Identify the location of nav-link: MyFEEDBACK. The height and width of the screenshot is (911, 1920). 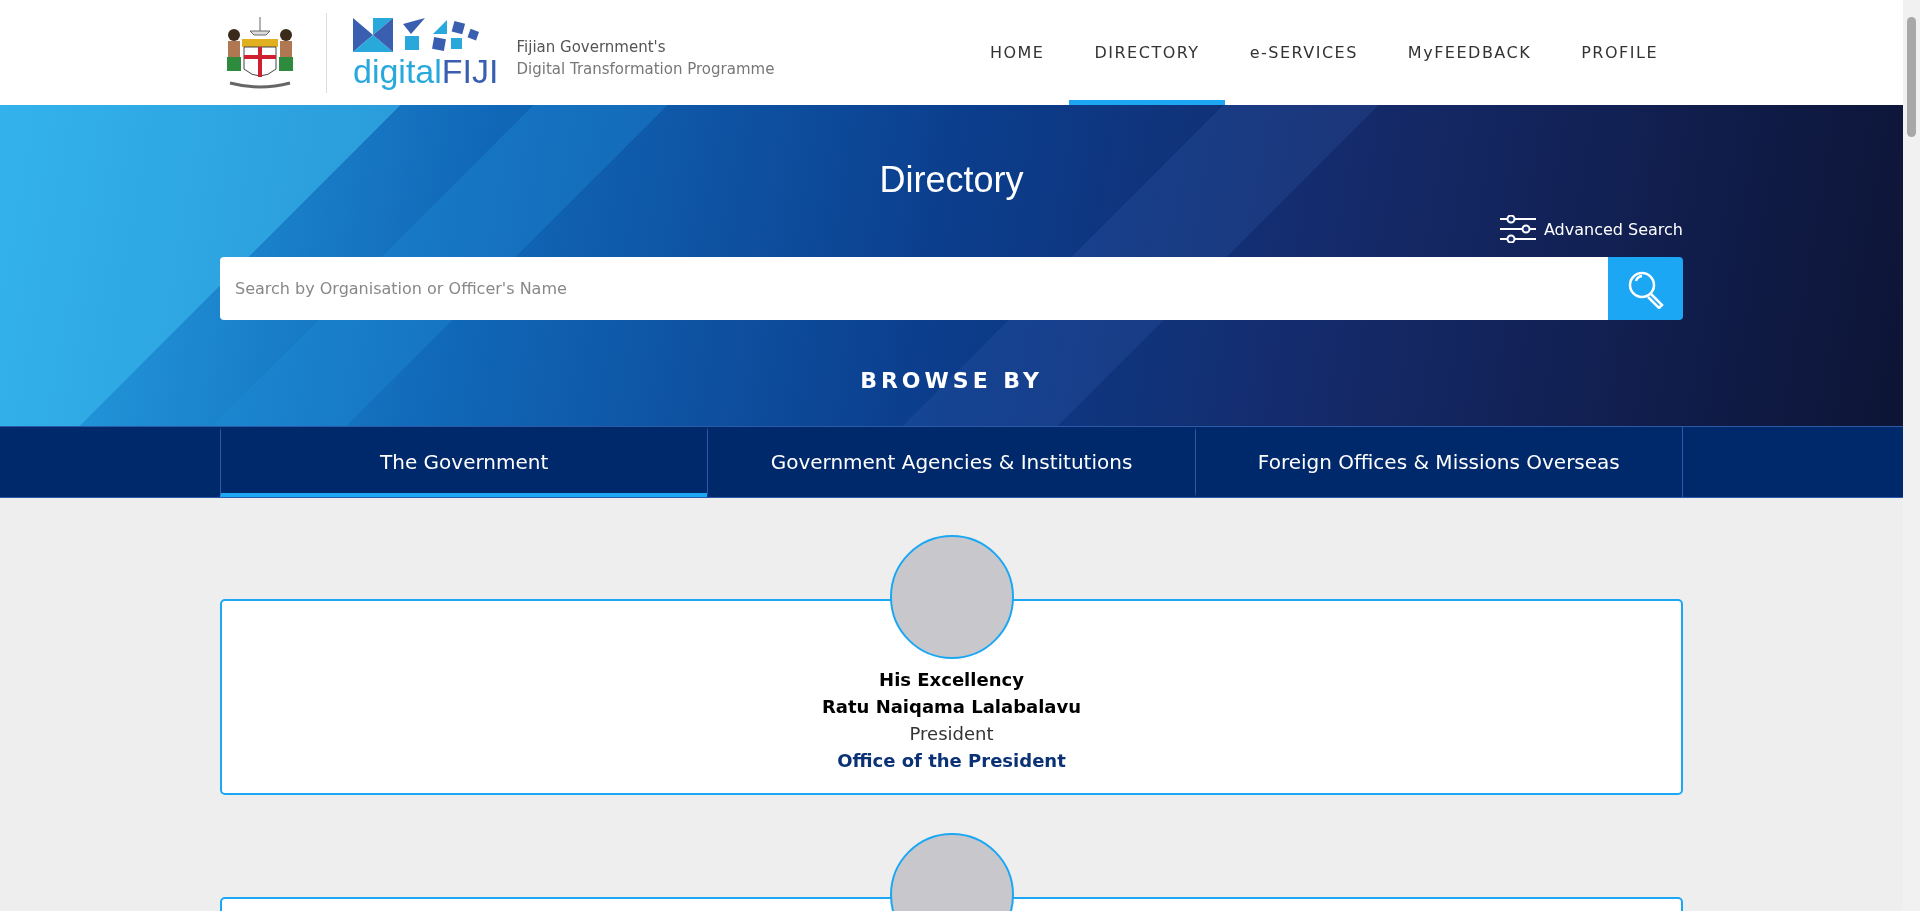
(1469, 52).